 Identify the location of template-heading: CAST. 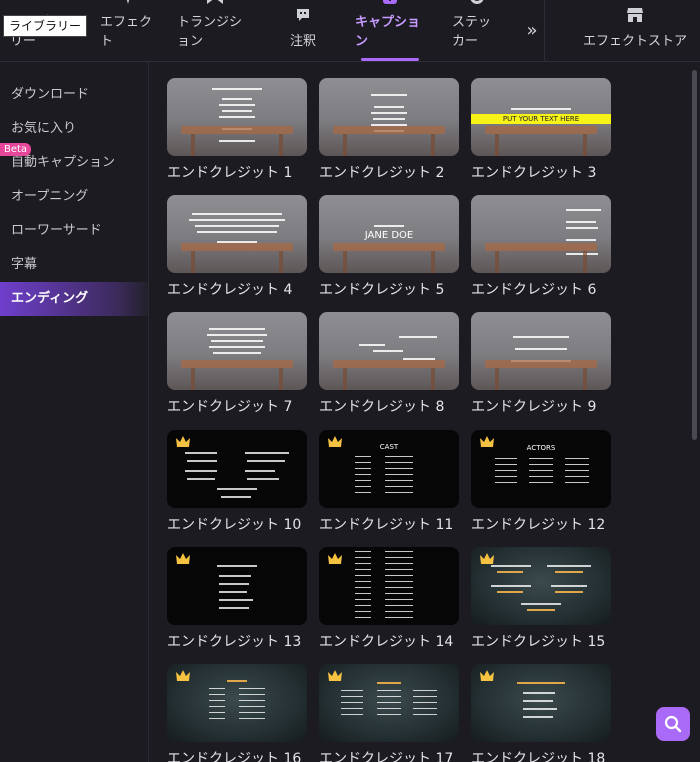
(389, 447).